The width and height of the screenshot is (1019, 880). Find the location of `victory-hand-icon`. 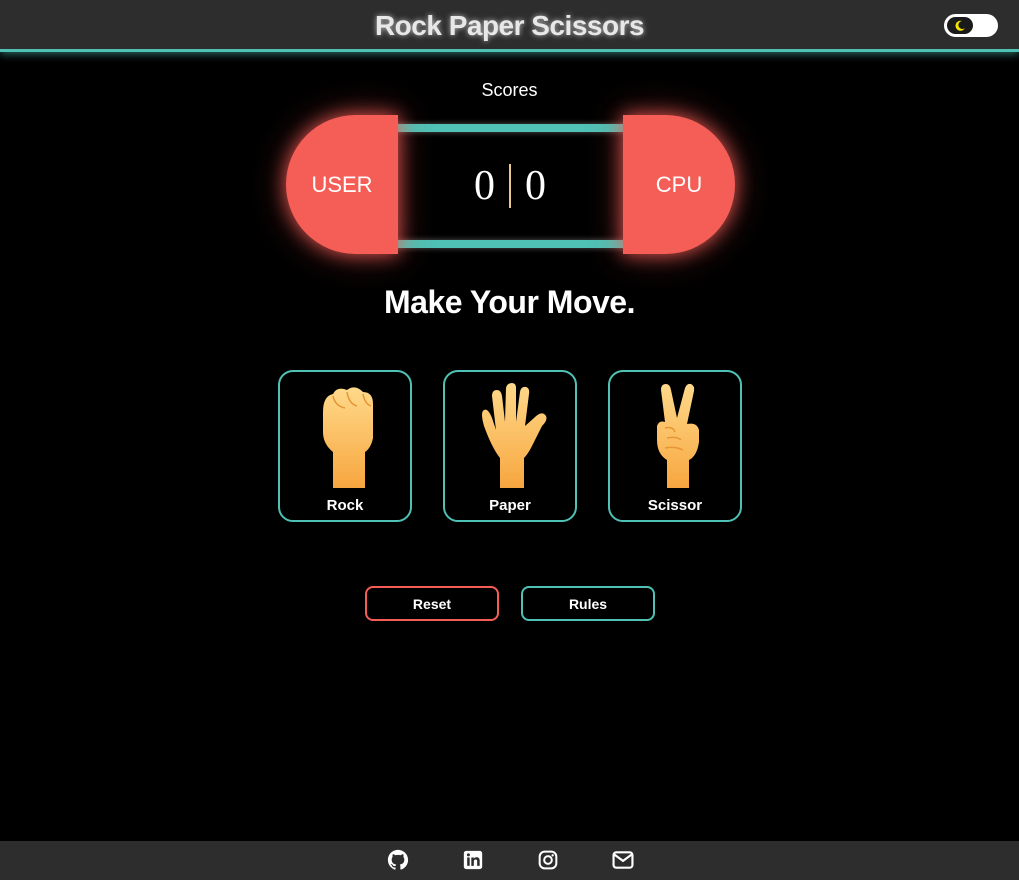

victory-hand-icon is located at coordinates (678, 435).